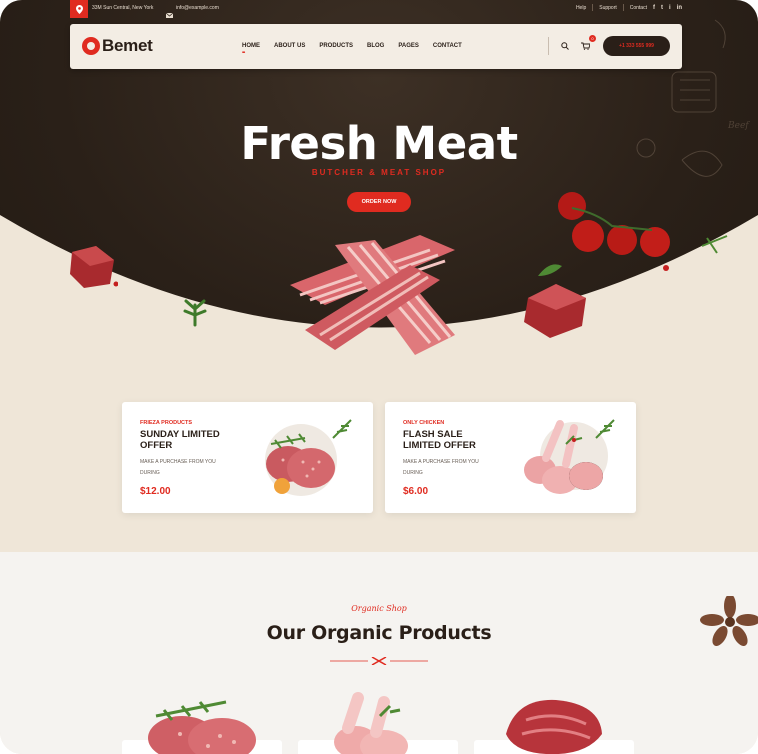 The height and width of the screenshot is (754, 758). Describe the element at coordinates (195, 313) in the screenshot. I see `parsley-icon` at that location.